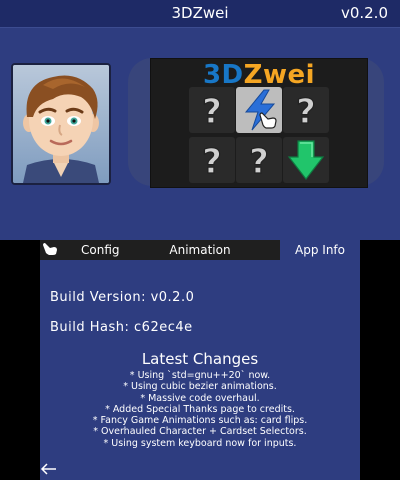 The height and width of the screenshot is (480, 400). I want to click on avatar, so click(61, 124).